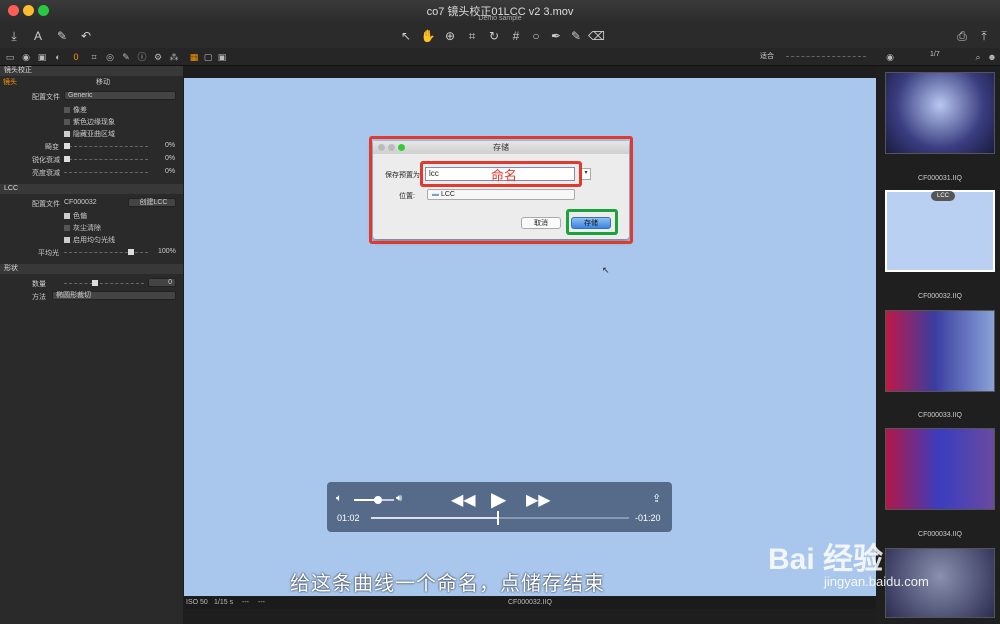 This screenshot has width=1000, height=624. What do you see at coordinates (26, 57) in the screenshot?
I see `camera-icon: ◉` at bounding box center [26, 57].